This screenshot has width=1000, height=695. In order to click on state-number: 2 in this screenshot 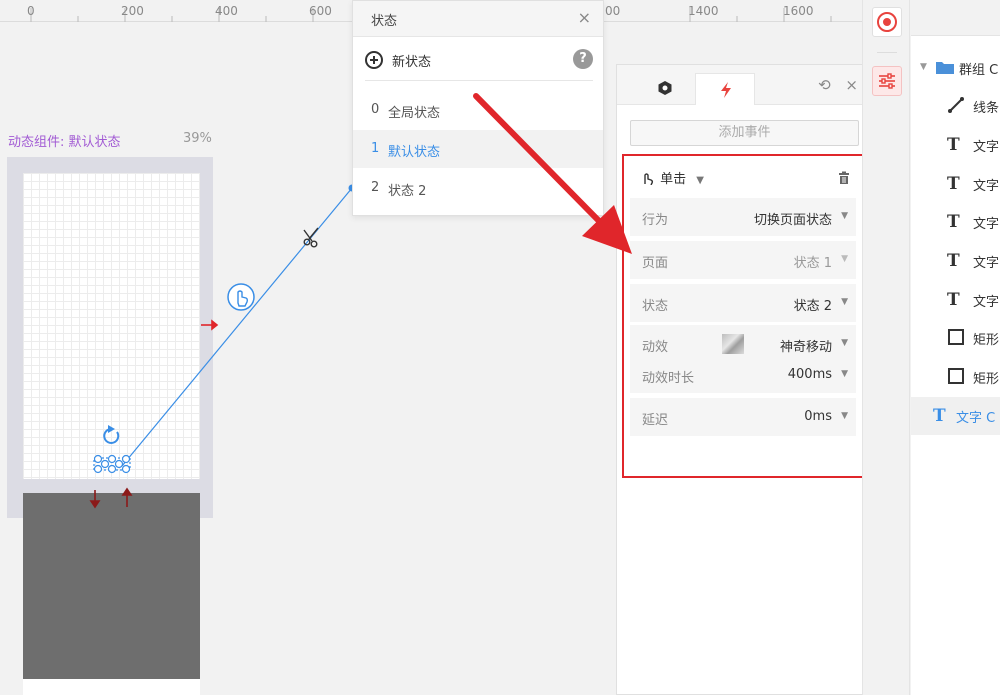, I will do `click(375, 187)`.